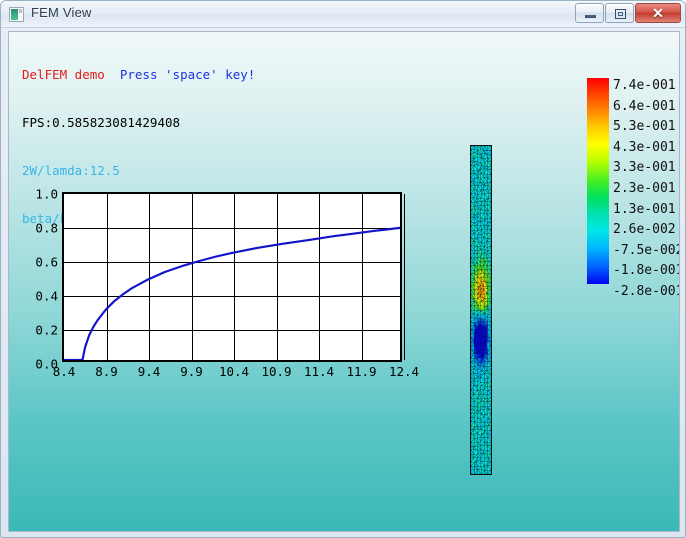  I want to click on colorbar-tick-label: 2.6e-002, so click(644, 230).